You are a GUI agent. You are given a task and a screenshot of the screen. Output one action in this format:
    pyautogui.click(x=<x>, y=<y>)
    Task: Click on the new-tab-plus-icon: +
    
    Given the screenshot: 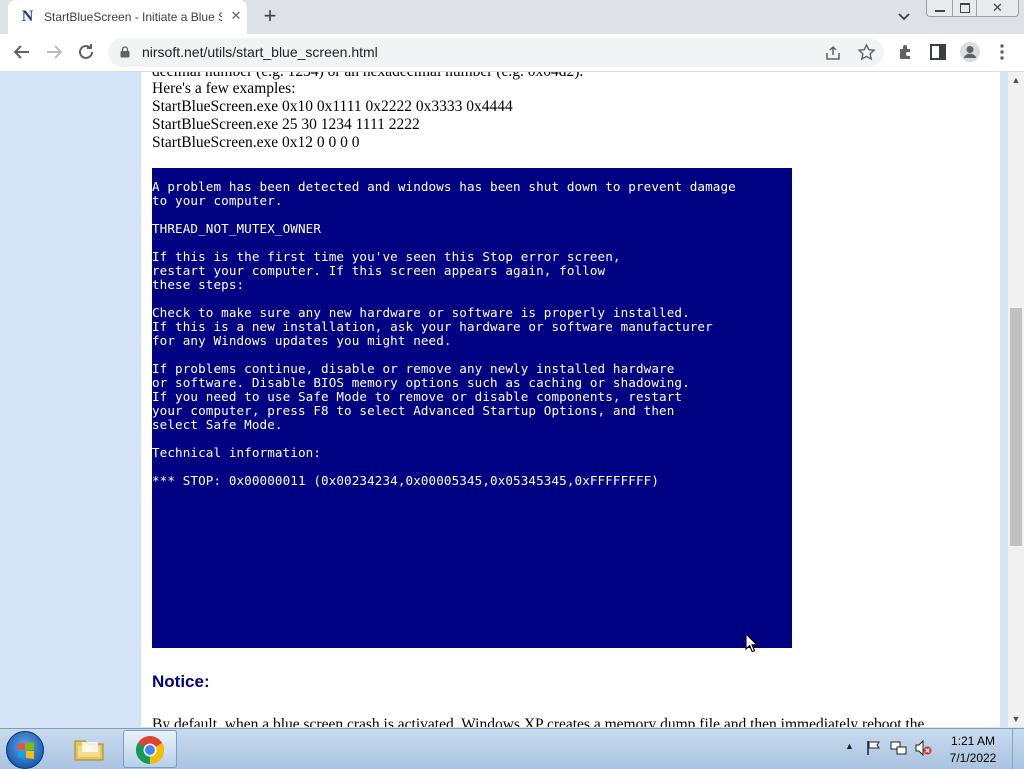 What is the action you would take?
    pyautogui.click(x=270, y=17)
    